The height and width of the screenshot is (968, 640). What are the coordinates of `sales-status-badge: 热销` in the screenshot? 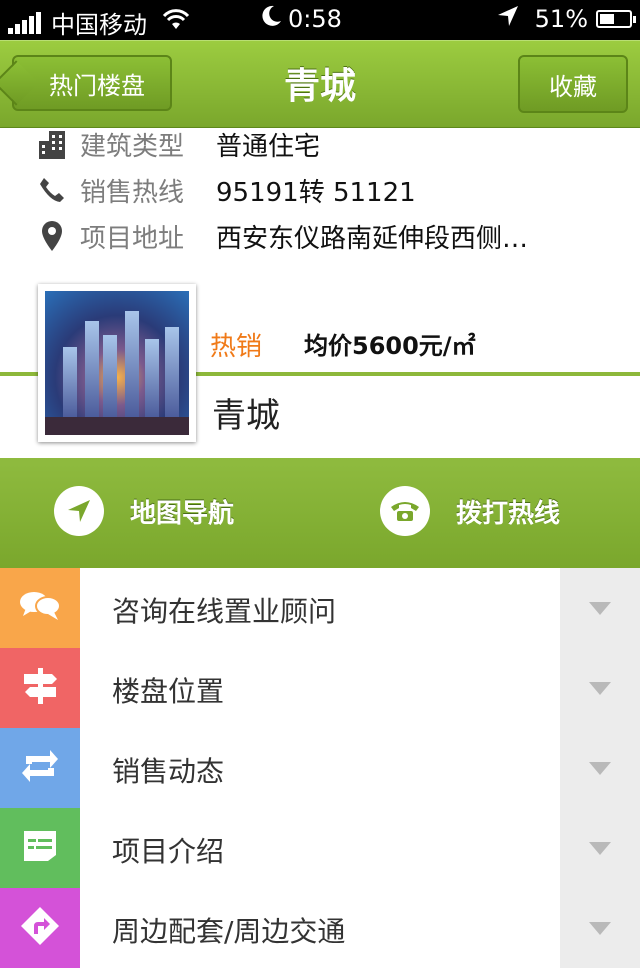 It's located at (236, 347).